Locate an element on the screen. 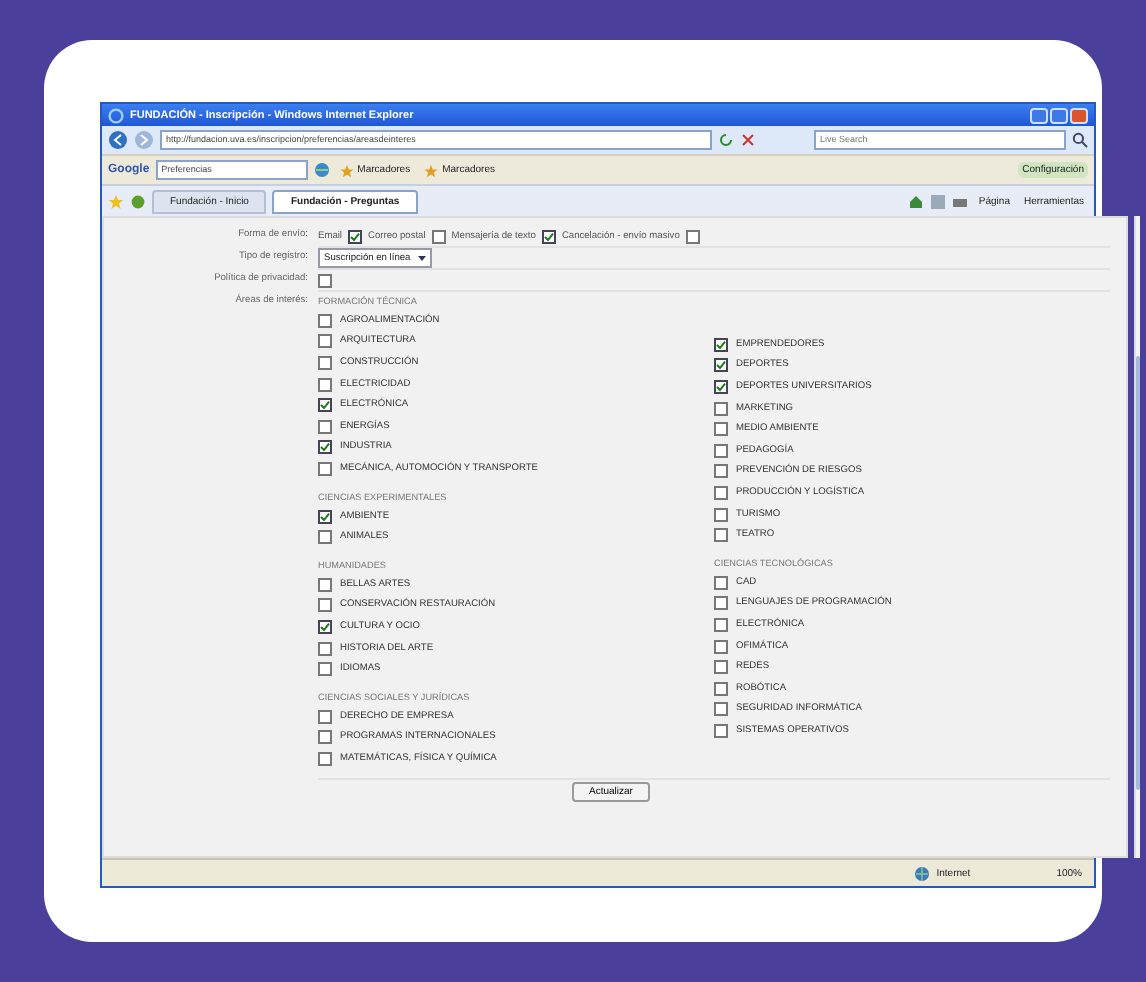 Image resolution: width=1146 pixels, height=982 pixels. close-button is located at coordinates (1079, 115).